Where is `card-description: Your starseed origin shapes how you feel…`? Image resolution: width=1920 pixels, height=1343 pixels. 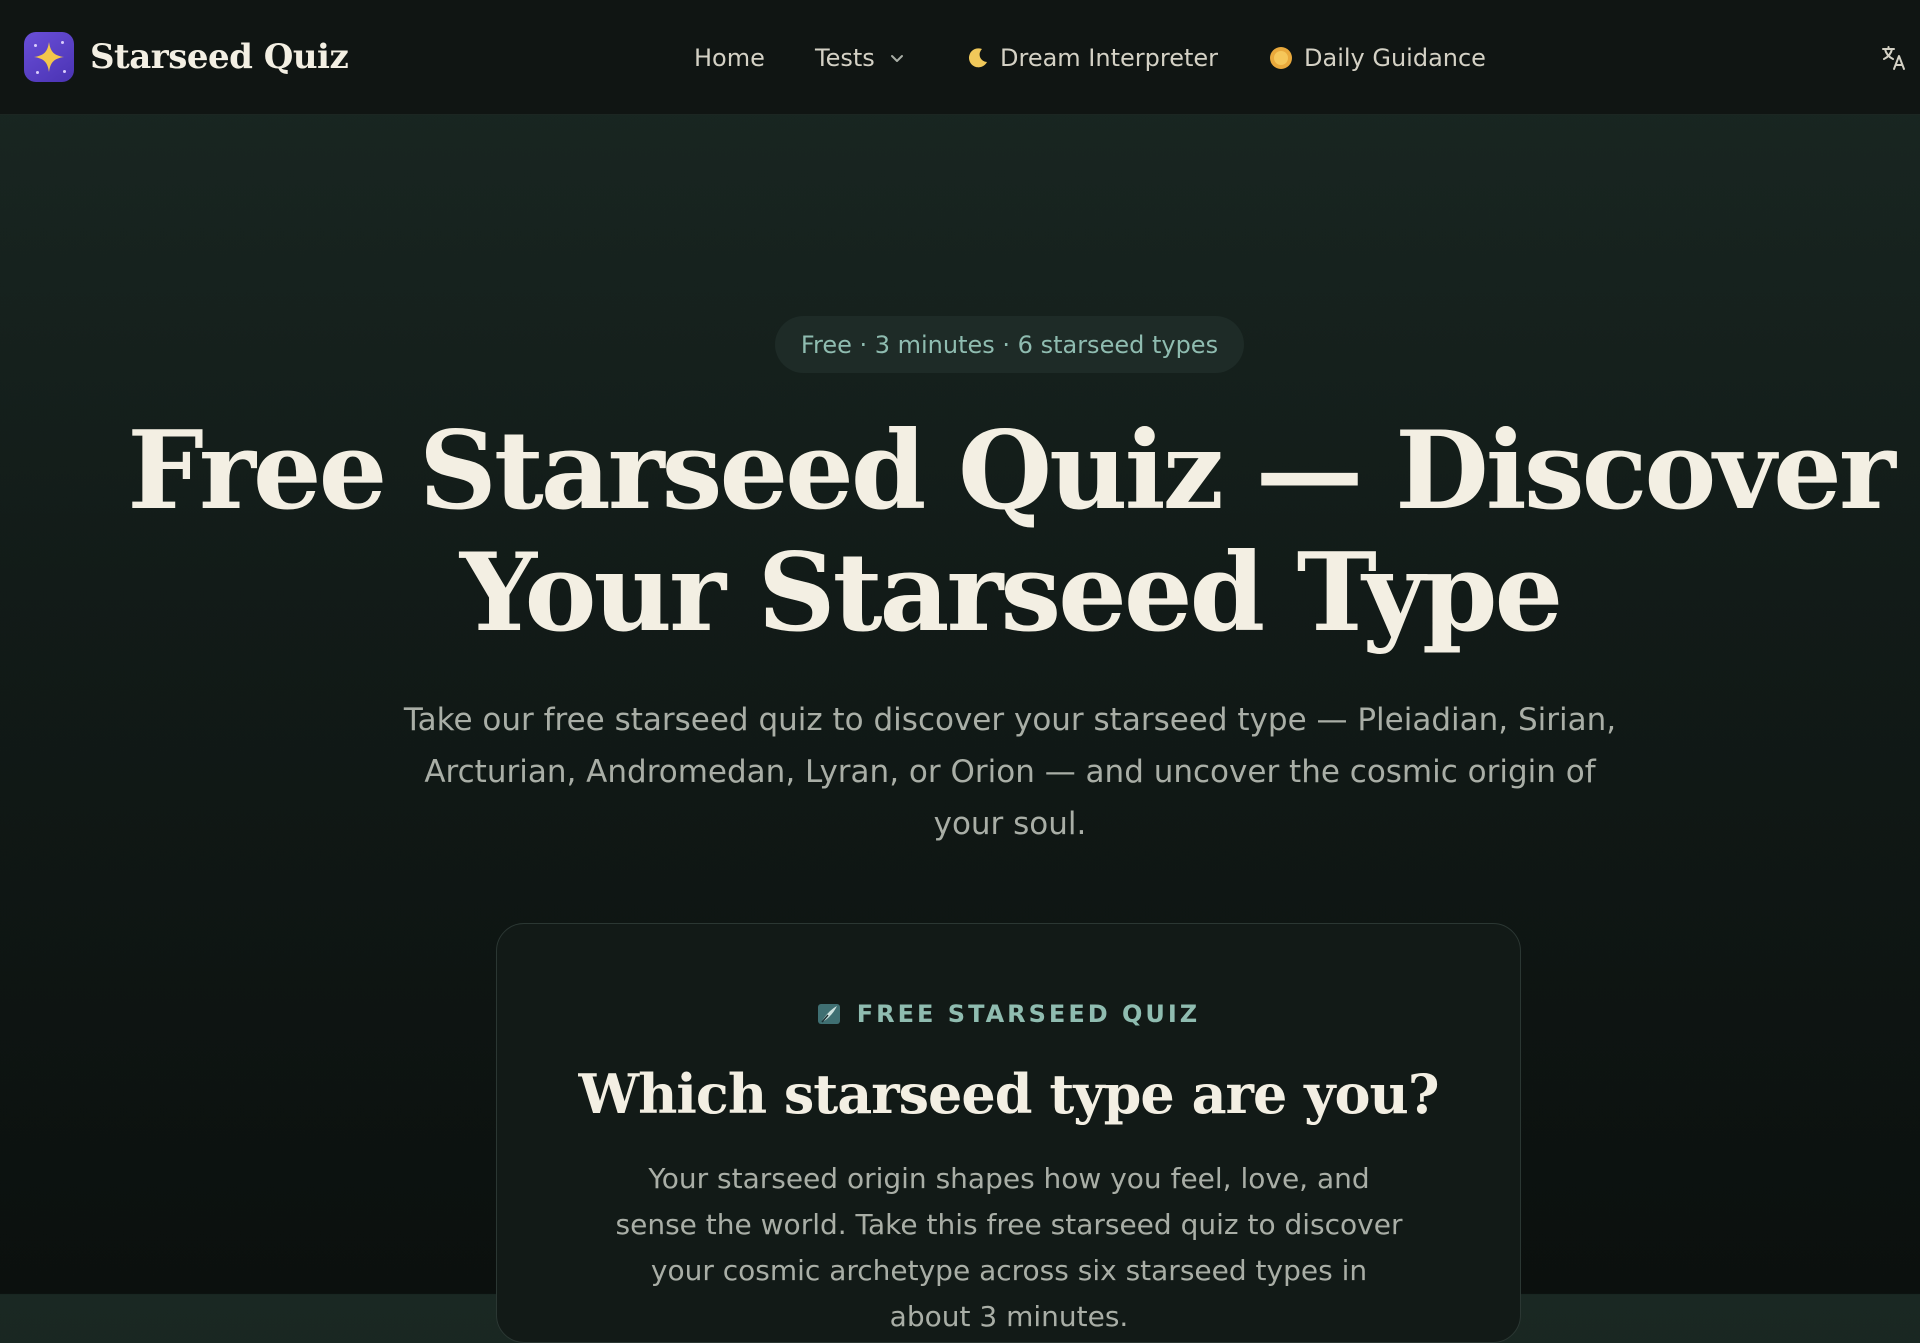
card-description: Your starseed origin shapes how you feel… is located at coordinates (1009, 1247).